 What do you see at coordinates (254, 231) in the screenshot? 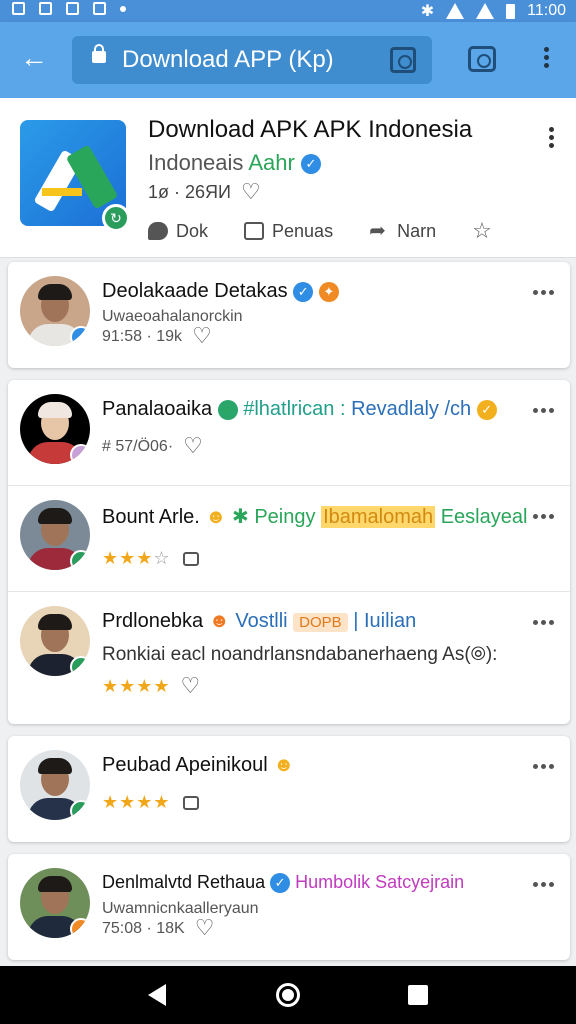
I see `screen-icon` at bounding box center [254, 231].